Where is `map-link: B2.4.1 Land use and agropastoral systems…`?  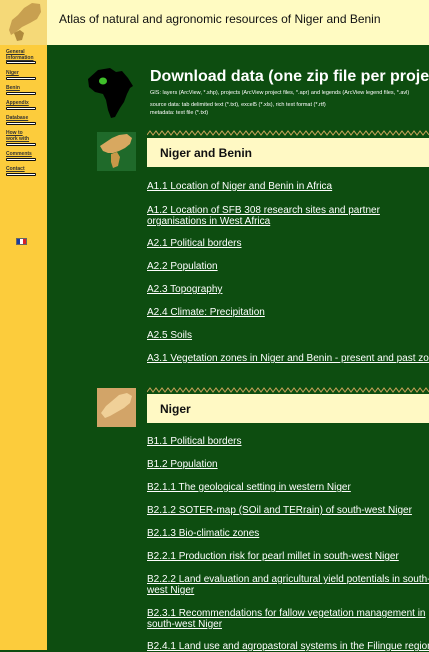 map-link: B2.4.1 Land use and agropastoral systems… is located at coordinates (288, 646).